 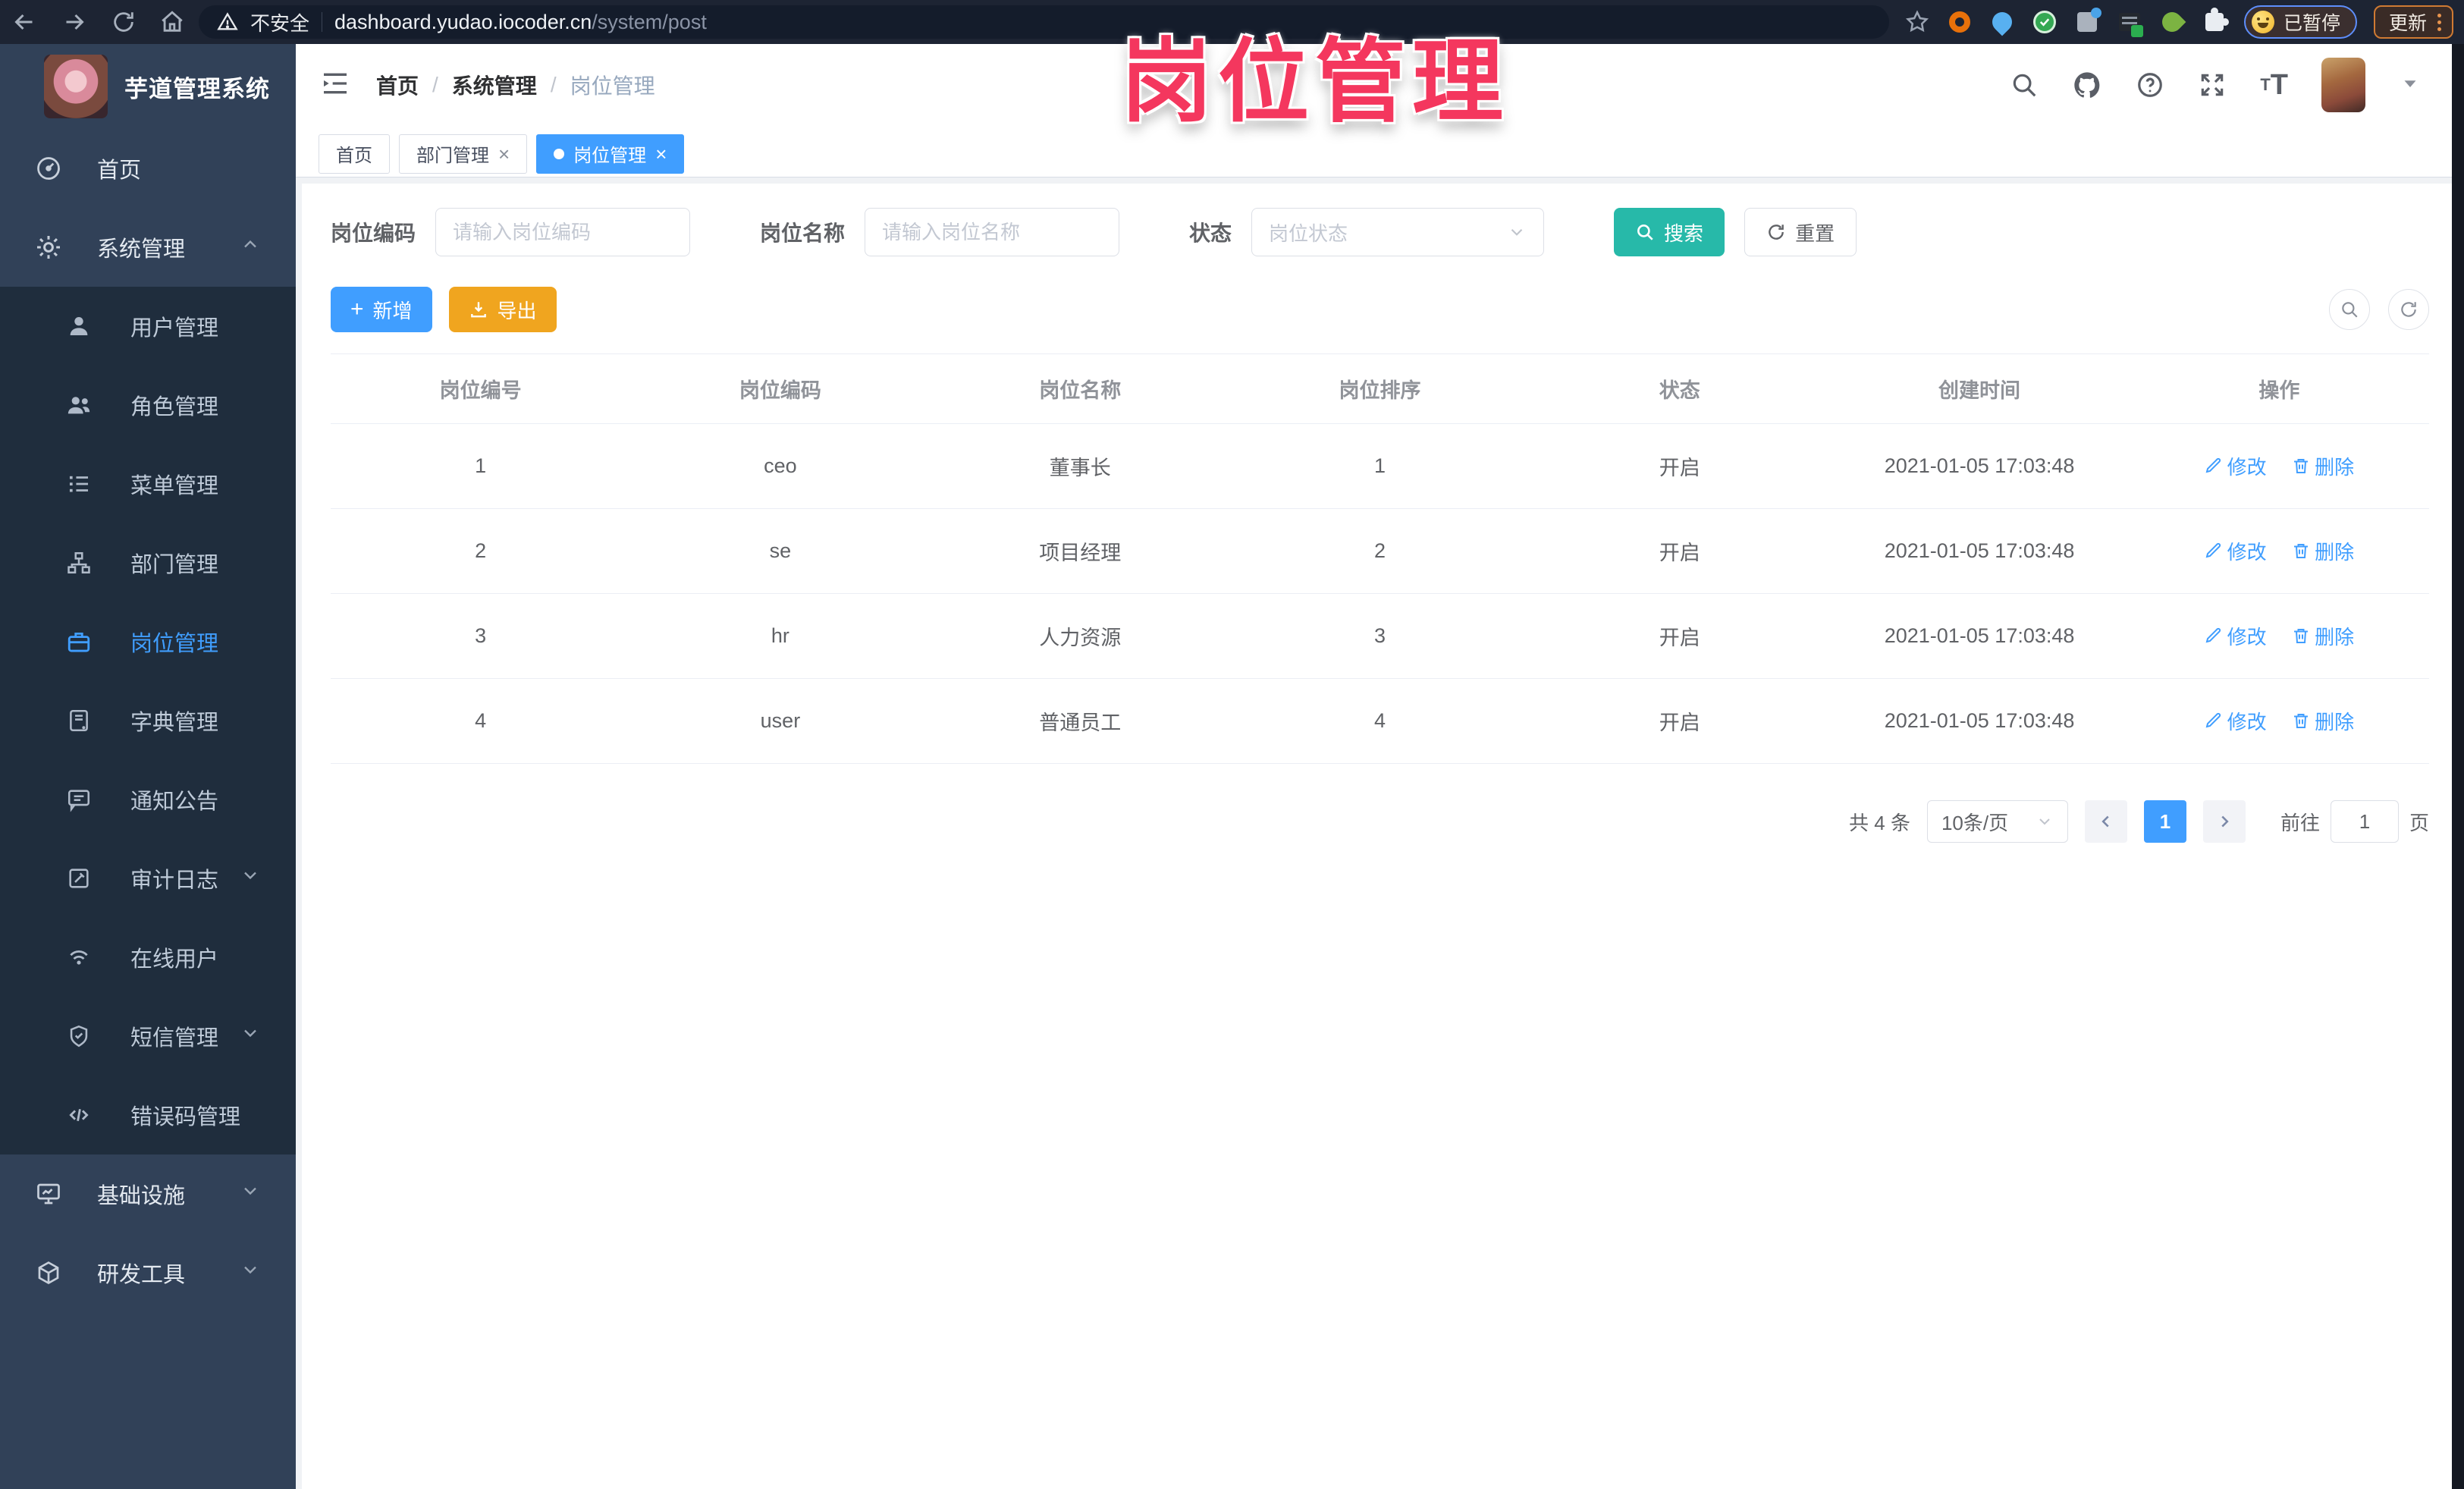 What do you see at coordinates (1680, 388) in the screenshot?
I see `column-header: 状态` at bounding box center [1680, 388].